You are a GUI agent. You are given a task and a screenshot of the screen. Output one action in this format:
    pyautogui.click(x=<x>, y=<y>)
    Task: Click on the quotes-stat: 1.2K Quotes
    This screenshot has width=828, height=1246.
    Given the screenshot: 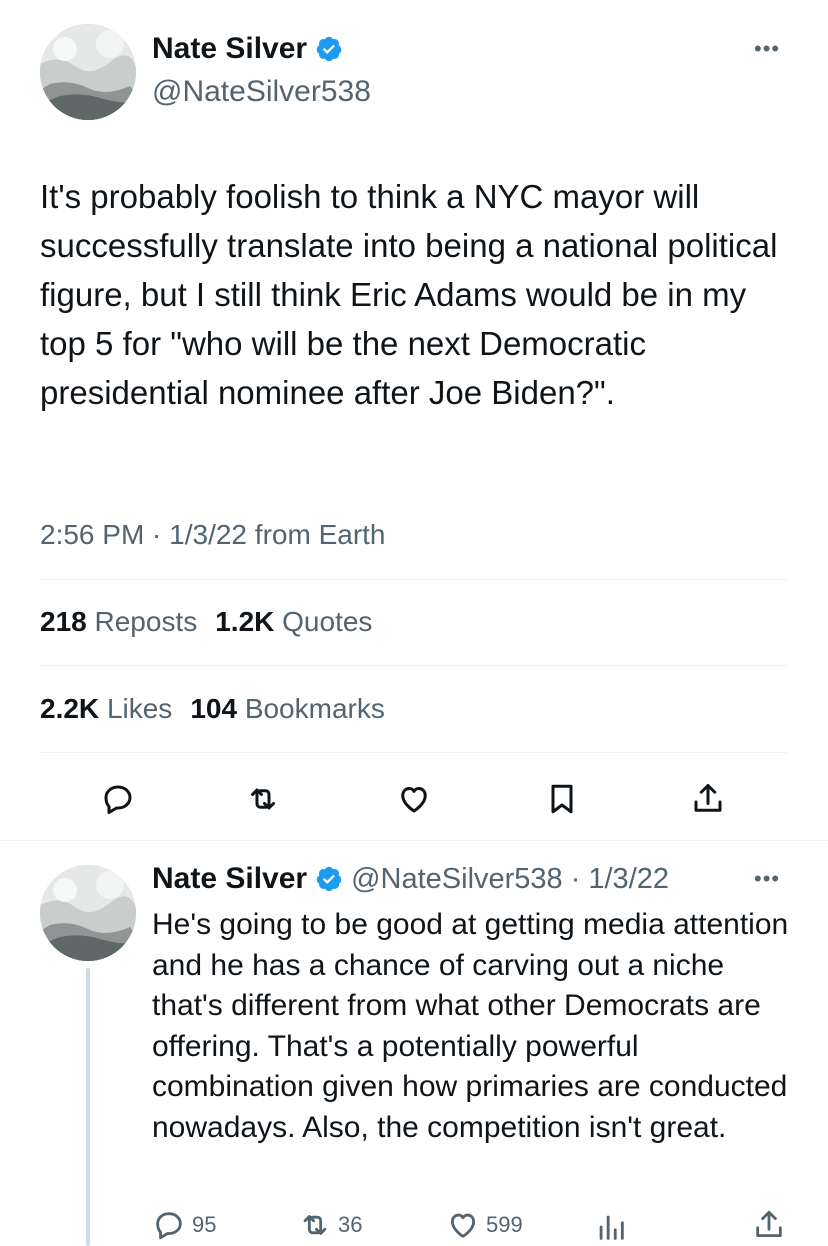 What is the action you would take?
    pyautogui.click(x=293, y=622)
    